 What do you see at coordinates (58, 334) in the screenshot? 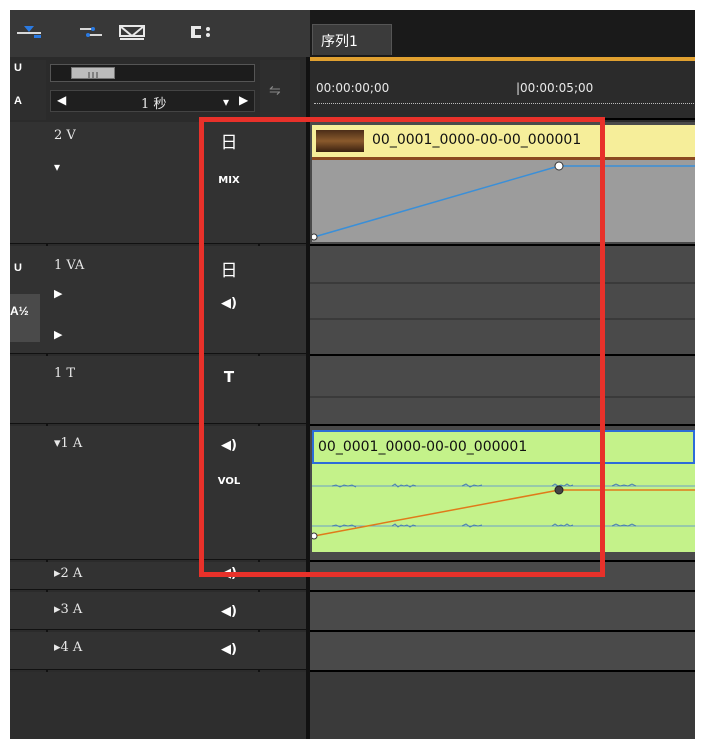
I see `expand-audio-icon: ▶` at bounding box center [58, 334].